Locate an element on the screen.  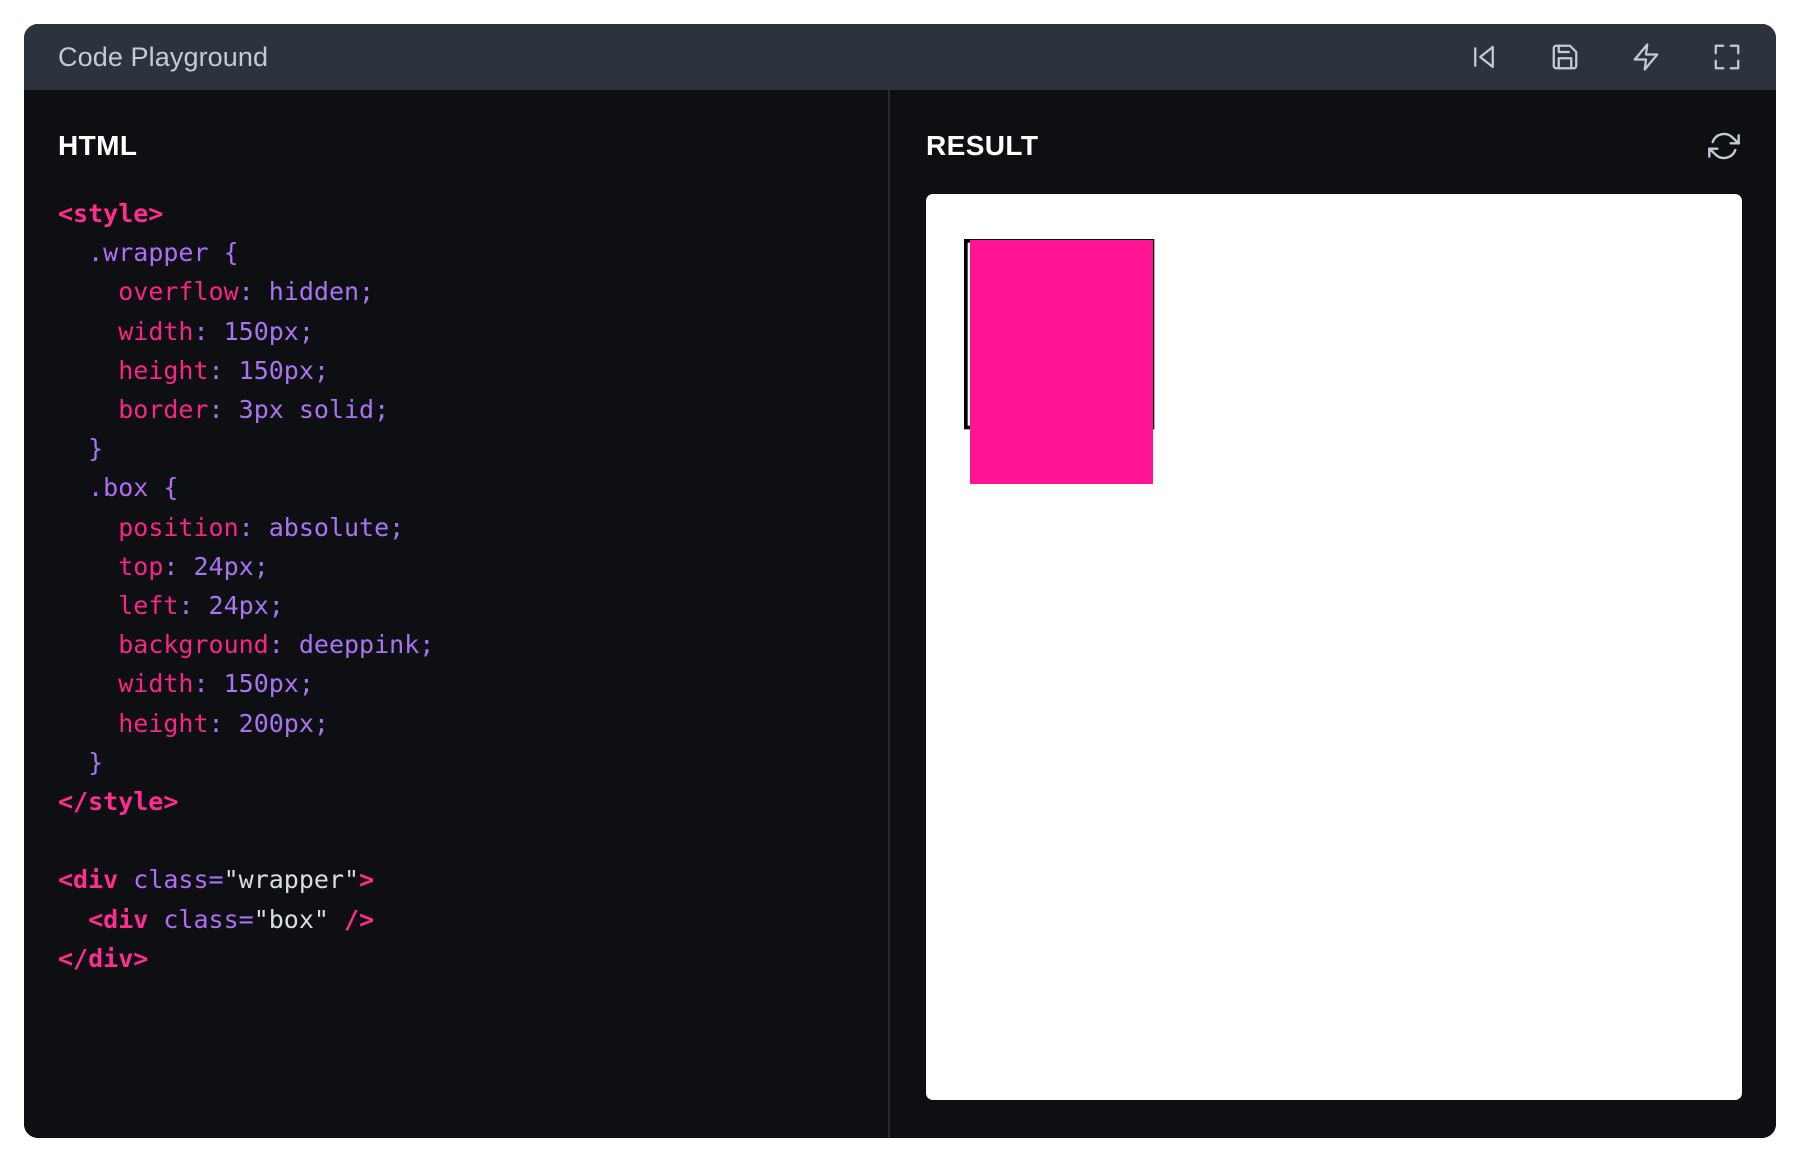
result-header: RESULT is located at coordinates (1334, 146).